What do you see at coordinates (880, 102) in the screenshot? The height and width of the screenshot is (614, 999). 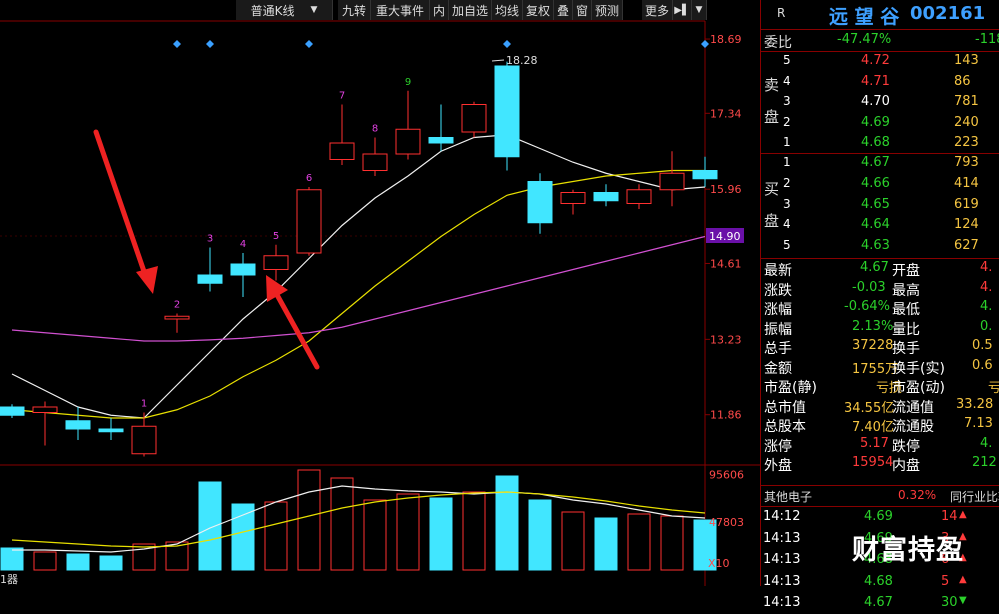 I see `sell-level-row: 3 4.70 781` at bounding box center [880, 102].